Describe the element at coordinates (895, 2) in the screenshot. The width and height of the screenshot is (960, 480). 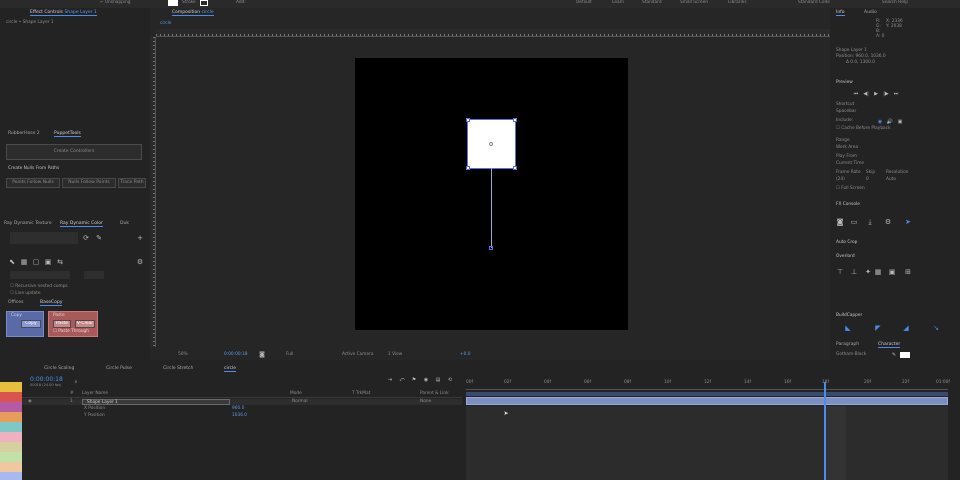
I see `search-help: Search Help` at that location.